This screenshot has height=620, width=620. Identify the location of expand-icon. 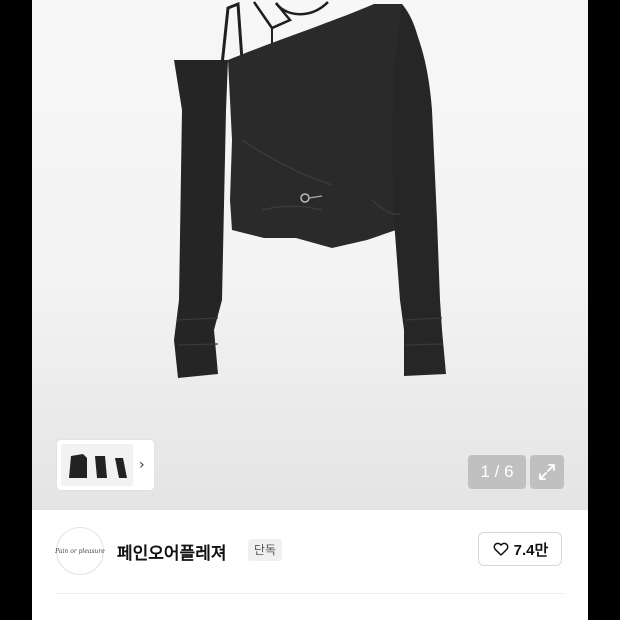
(547, 472).